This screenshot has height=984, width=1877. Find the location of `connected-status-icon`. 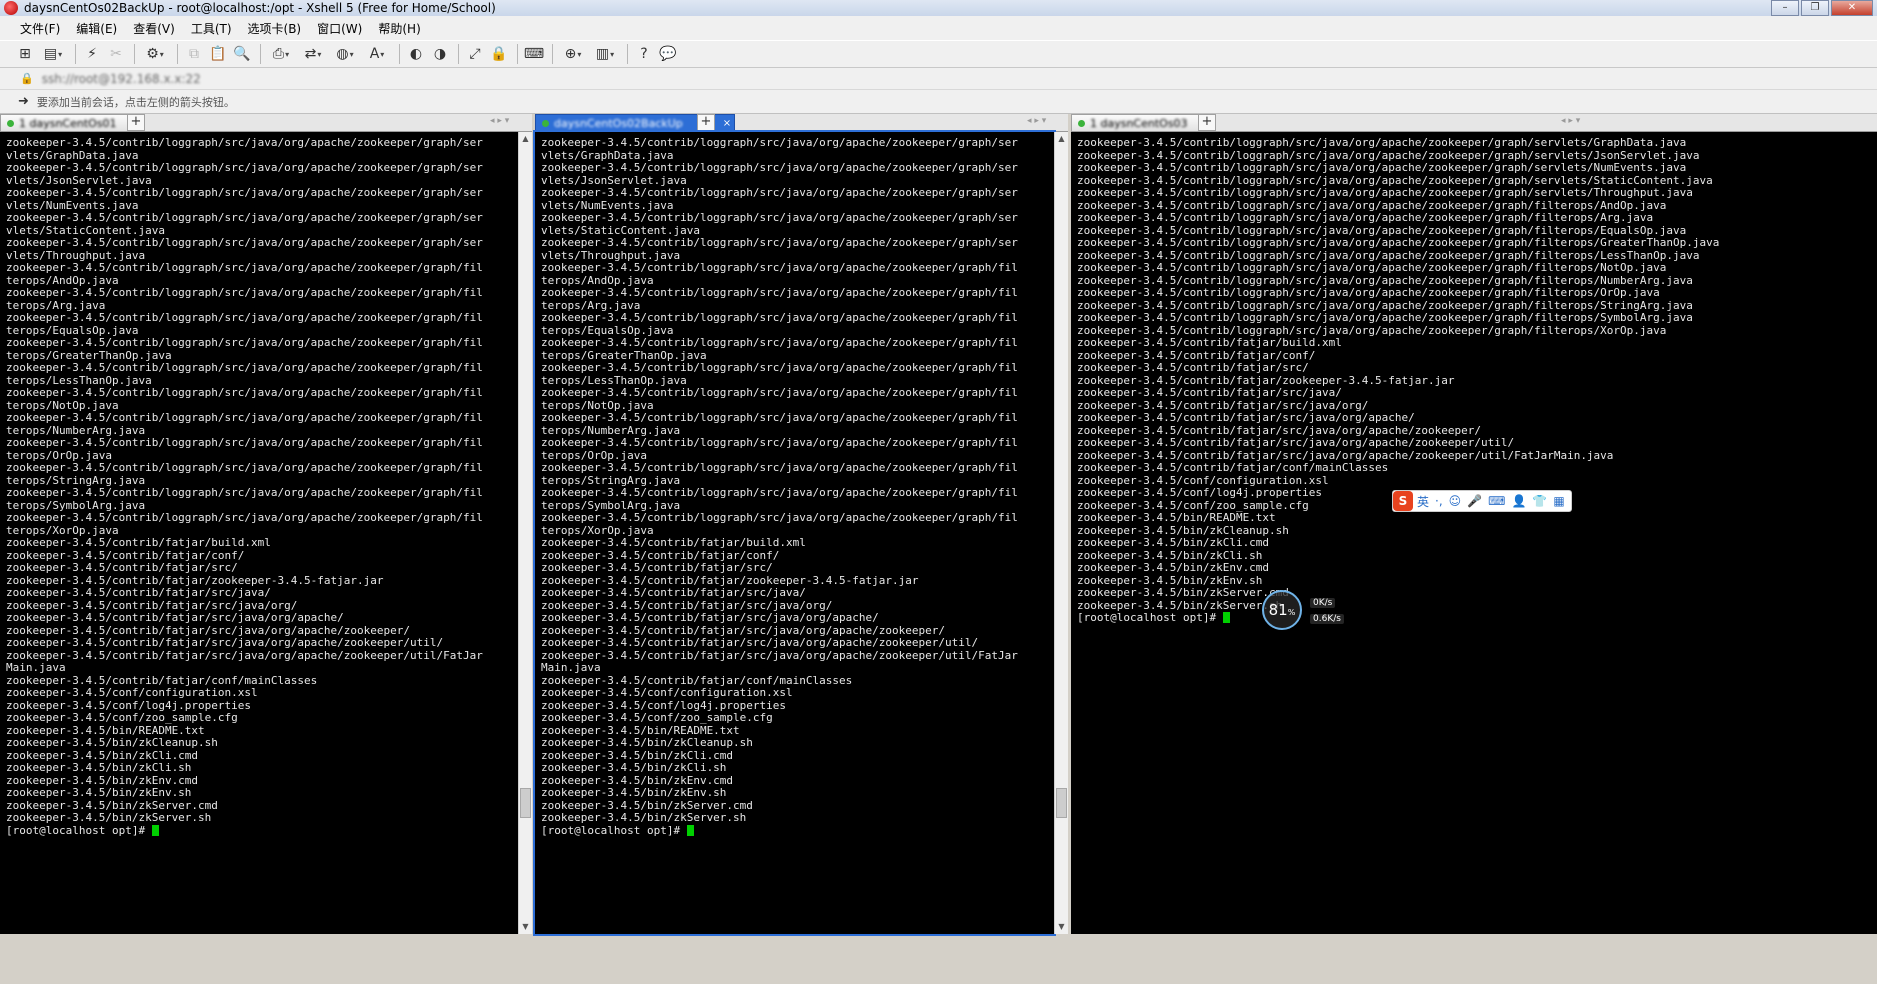

connected-status-icon is located at coordinates (1081, 123).